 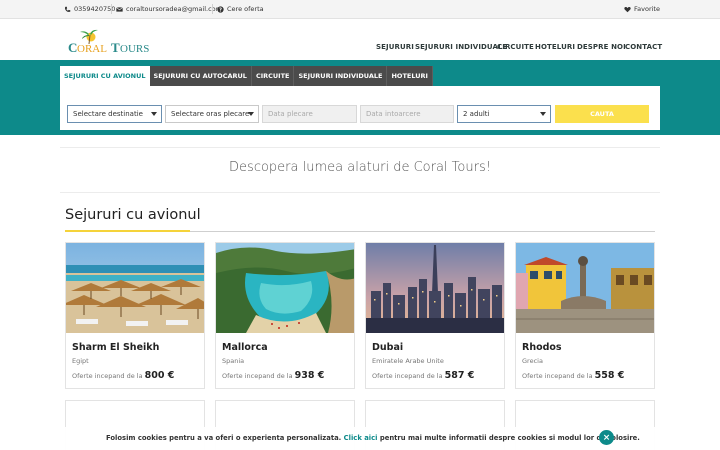 What do you see at coordinates (290, 114) in the screenshot?
I see `departure-date-placeholder: Data plecare` at bounding box center [290, 114].